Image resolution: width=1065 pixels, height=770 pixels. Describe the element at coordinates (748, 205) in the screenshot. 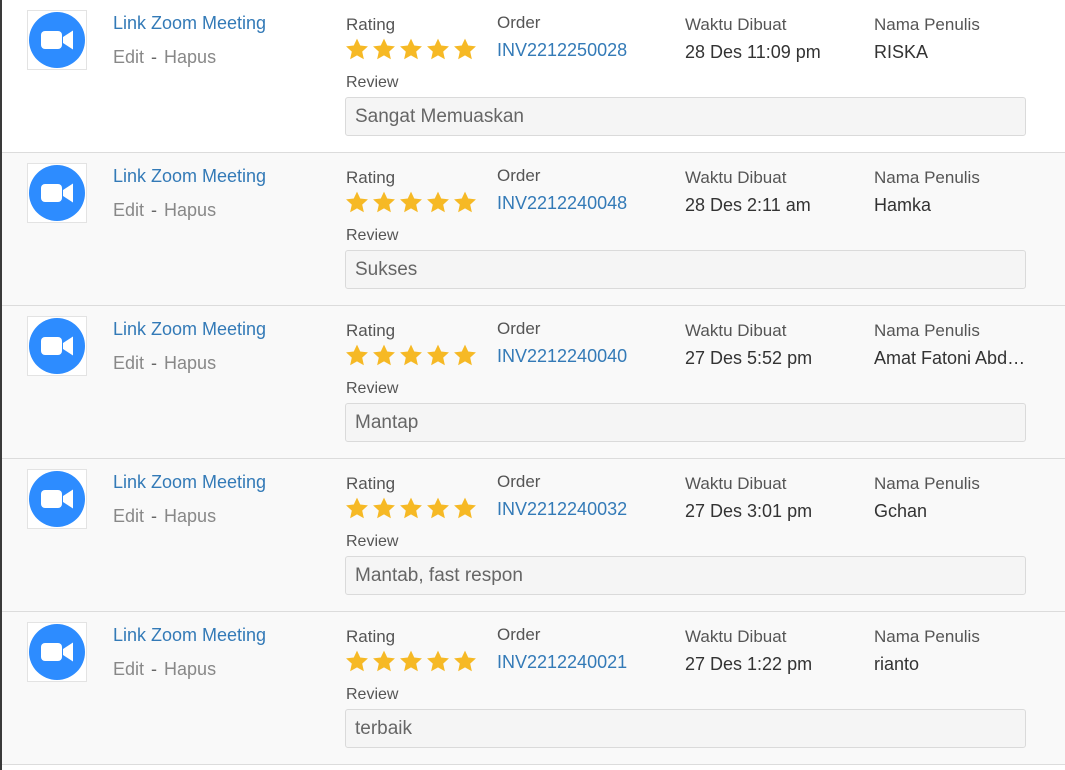

I see `waktu-value: 28 Des 2:11 am` at that location.